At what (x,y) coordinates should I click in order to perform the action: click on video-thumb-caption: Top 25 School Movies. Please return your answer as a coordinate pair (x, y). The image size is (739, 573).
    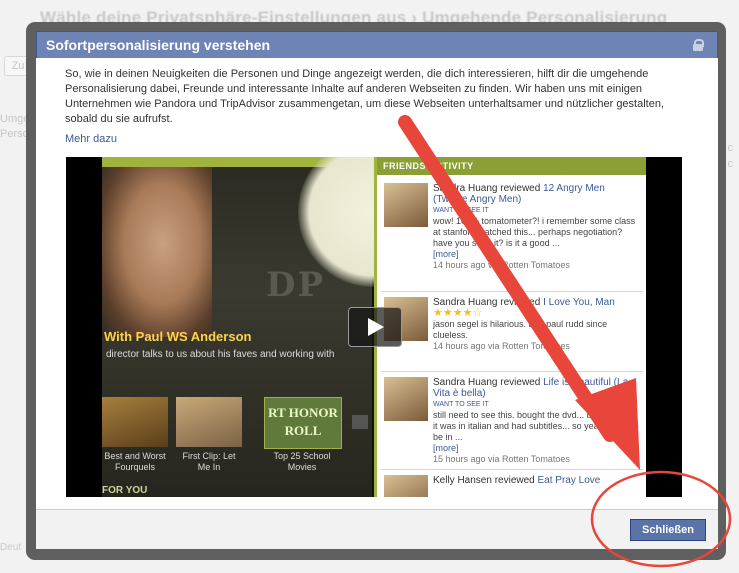
    Looking at the image, I should click on (302, 461).